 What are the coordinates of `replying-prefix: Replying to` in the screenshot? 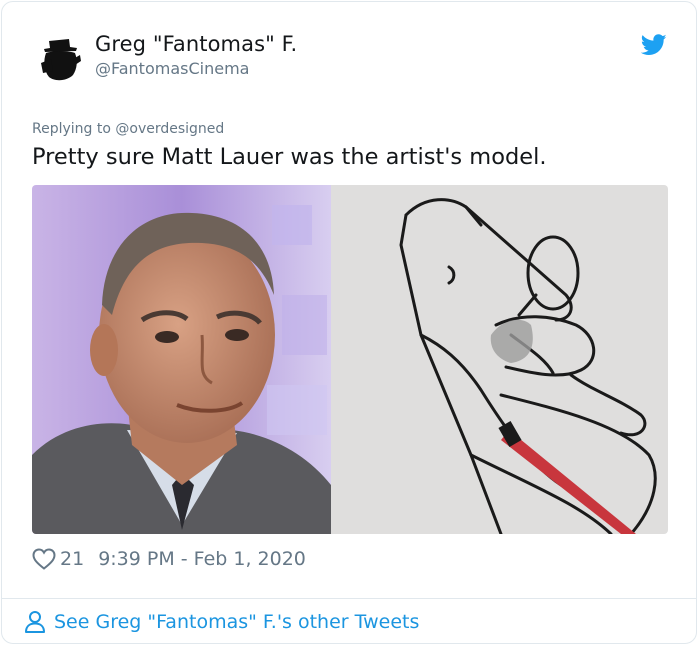 It's located at (71, 129).